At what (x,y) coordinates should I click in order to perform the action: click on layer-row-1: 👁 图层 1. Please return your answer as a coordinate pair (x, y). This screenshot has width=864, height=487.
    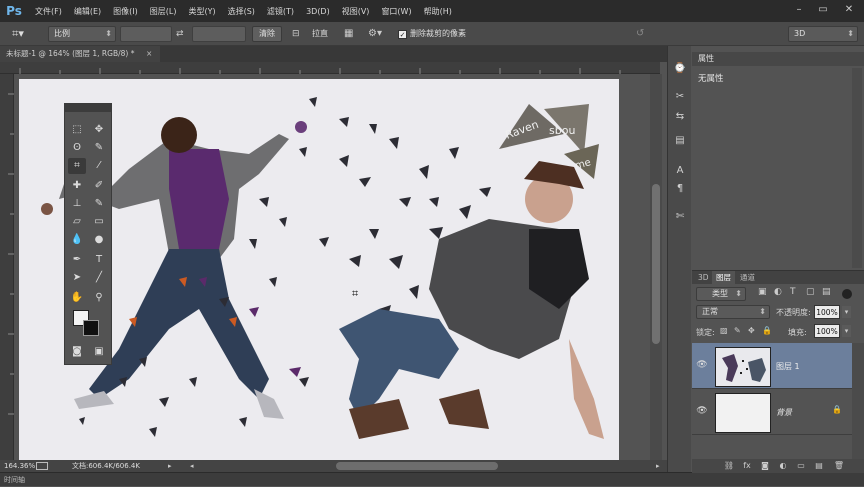
    Looking at the image, I should click on (772, 366).